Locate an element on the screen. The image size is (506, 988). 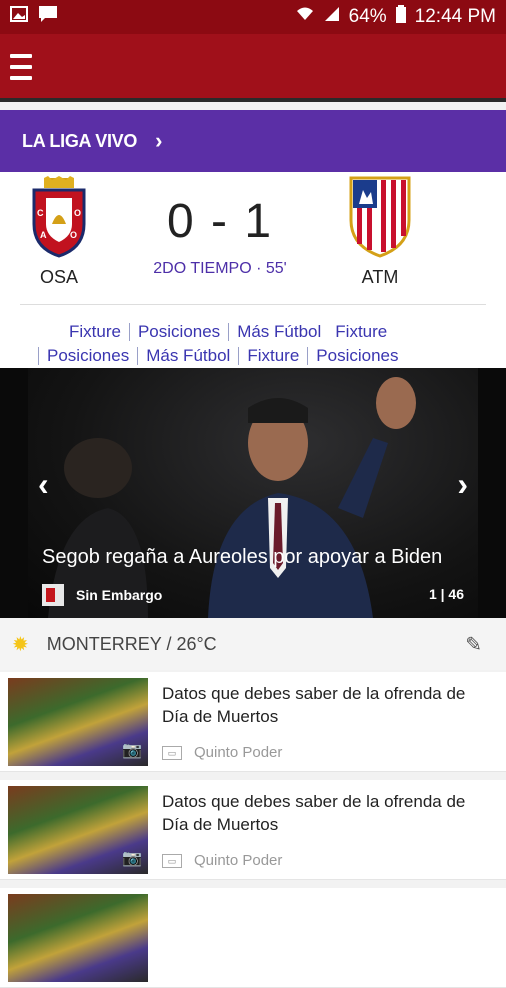
svg-text: C is located at coordinates (40, 213).